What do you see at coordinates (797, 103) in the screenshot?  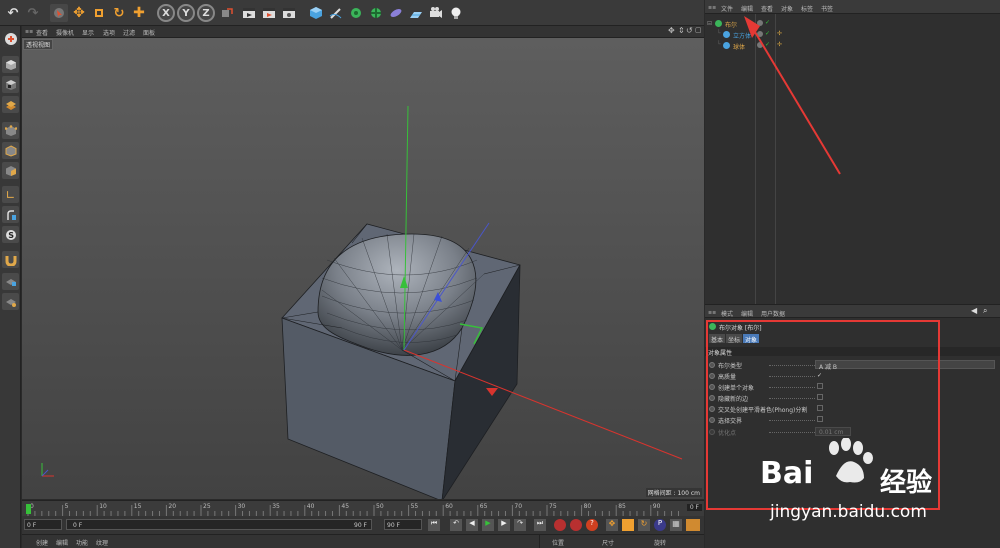 I see `annotation-arrow` at bounding box center [797, 103].